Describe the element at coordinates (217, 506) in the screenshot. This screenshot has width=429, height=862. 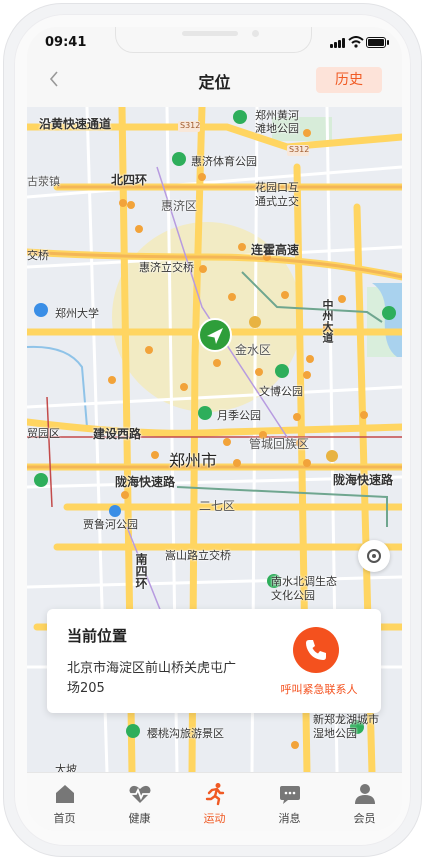
I see `map-label: 二七区` at that location.